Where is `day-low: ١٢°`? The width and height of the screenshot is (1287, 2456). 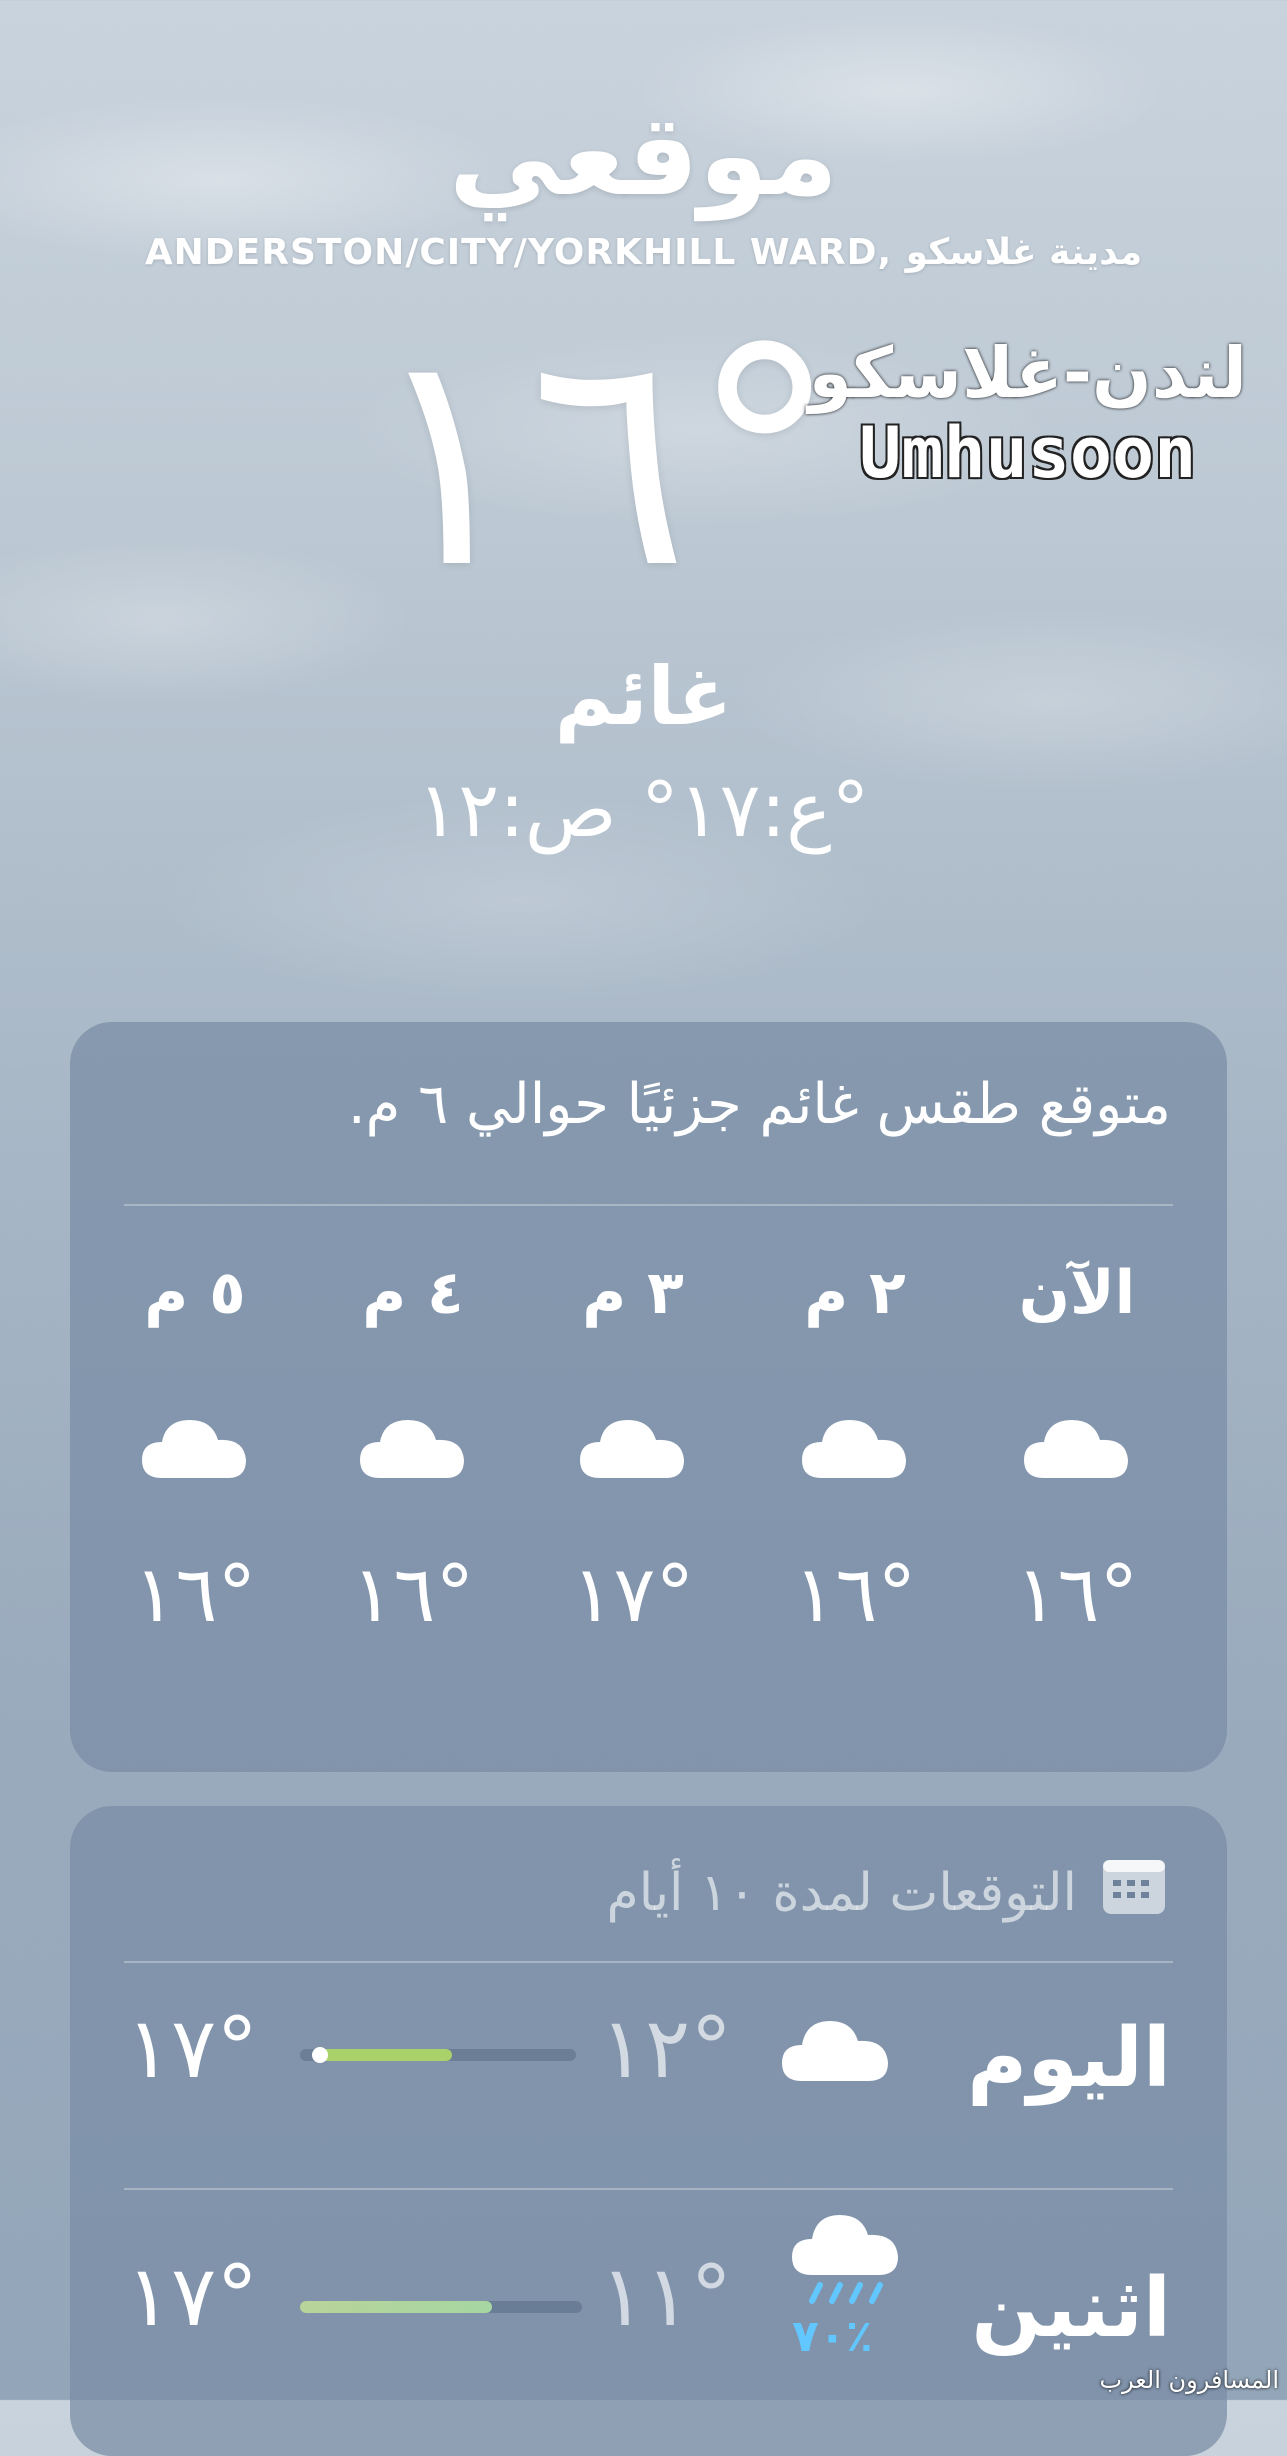
day-low: ١٢° is located at coordinates (666, 2048).